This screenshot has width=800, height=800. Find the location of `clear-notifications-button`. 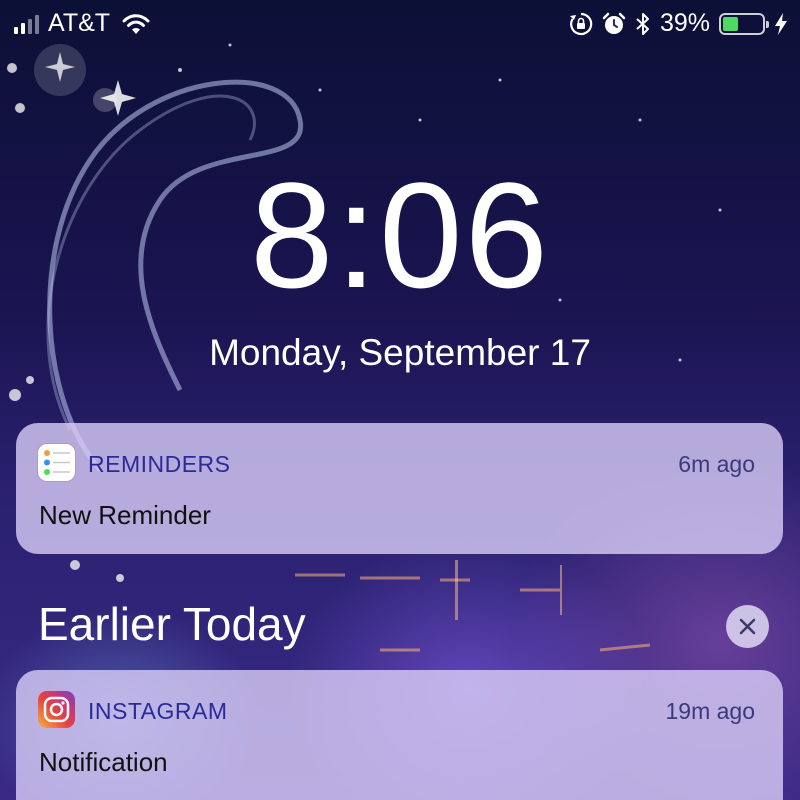

clear-notifications-button is located at coordinates (747, 626).